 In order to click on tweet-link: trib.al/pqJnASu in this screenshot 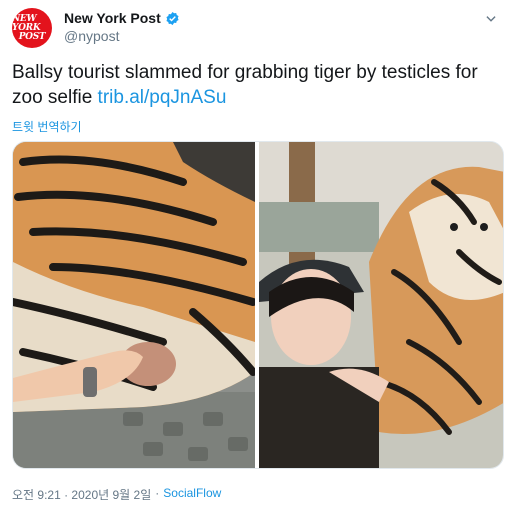, I will do `click(162, 97)`.